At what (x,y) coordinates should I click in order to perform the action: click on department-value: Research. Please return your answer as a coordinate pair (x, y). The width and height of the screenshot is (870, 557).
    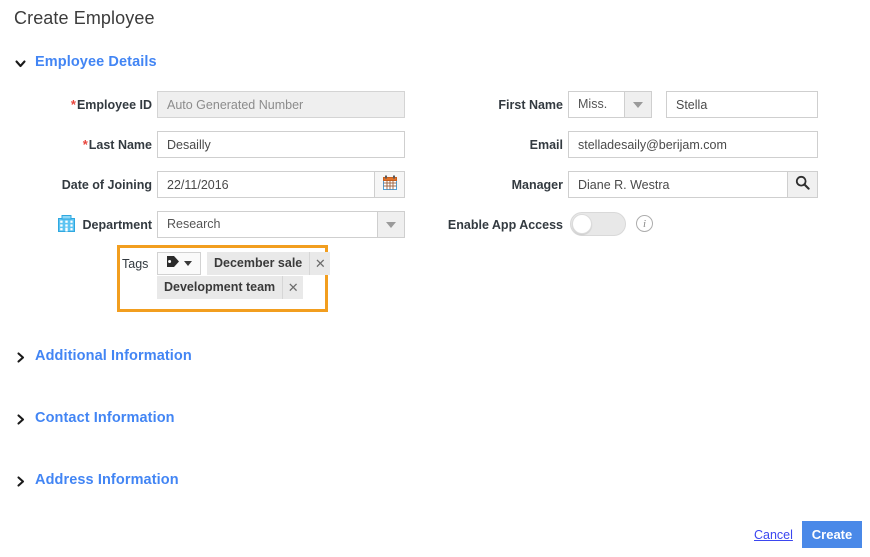
    Looking at the image, I should click on (267, 224).